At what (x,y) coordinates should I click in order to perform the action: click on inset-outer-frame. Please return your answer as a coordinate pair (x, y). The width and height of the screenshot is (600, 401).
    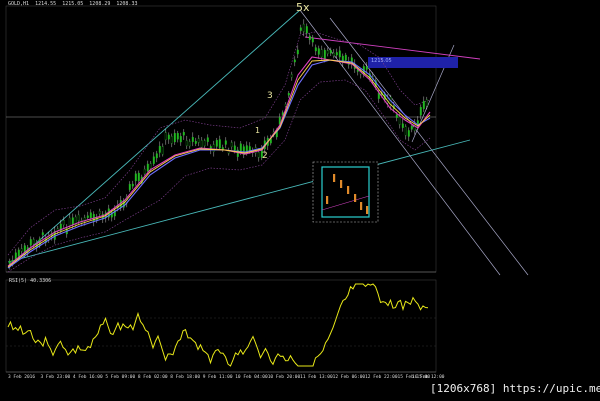
    Looking at the image, I should click on (345, 192).